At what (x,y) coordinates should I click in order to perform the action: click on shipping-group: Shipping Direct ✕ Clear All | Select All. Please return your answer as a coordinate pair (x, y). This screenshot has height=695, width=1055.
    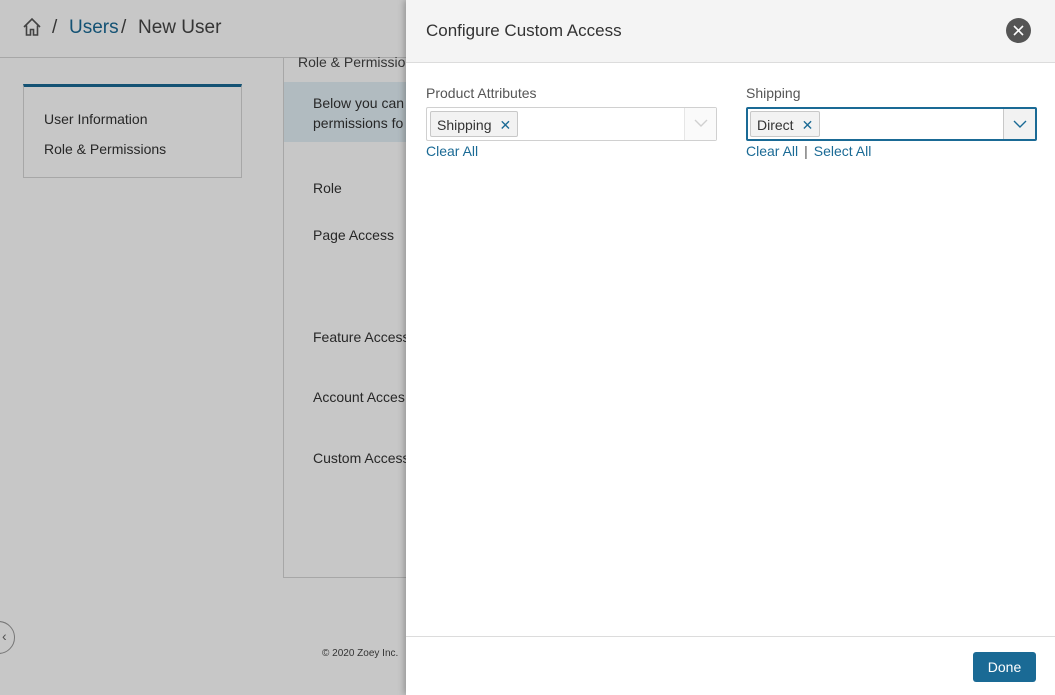
    Looking at the image, I should click on (891, 122).